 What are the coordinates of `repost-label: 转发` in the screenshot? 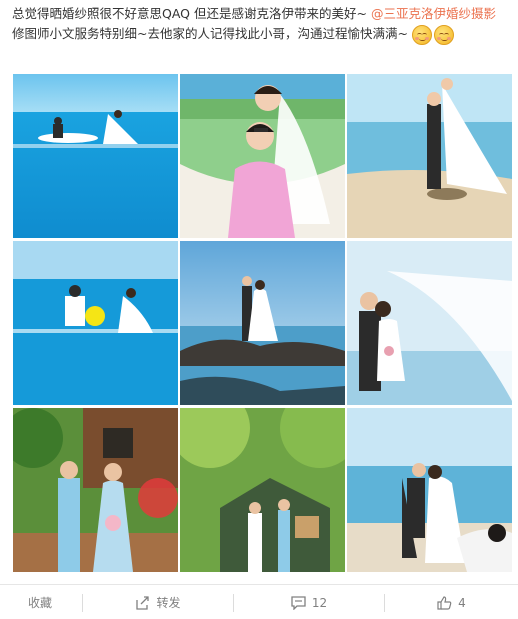 It's located at (168, 603).